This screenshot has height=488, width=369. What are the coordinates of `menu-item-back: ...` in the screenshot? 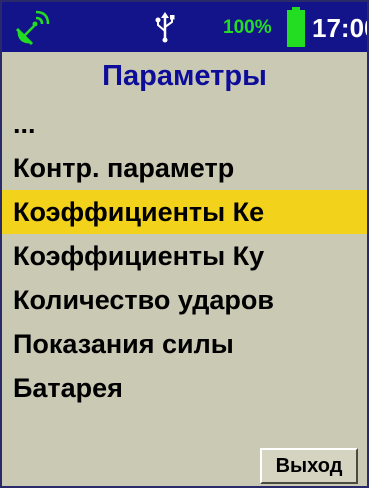 It's located at (184, 124).